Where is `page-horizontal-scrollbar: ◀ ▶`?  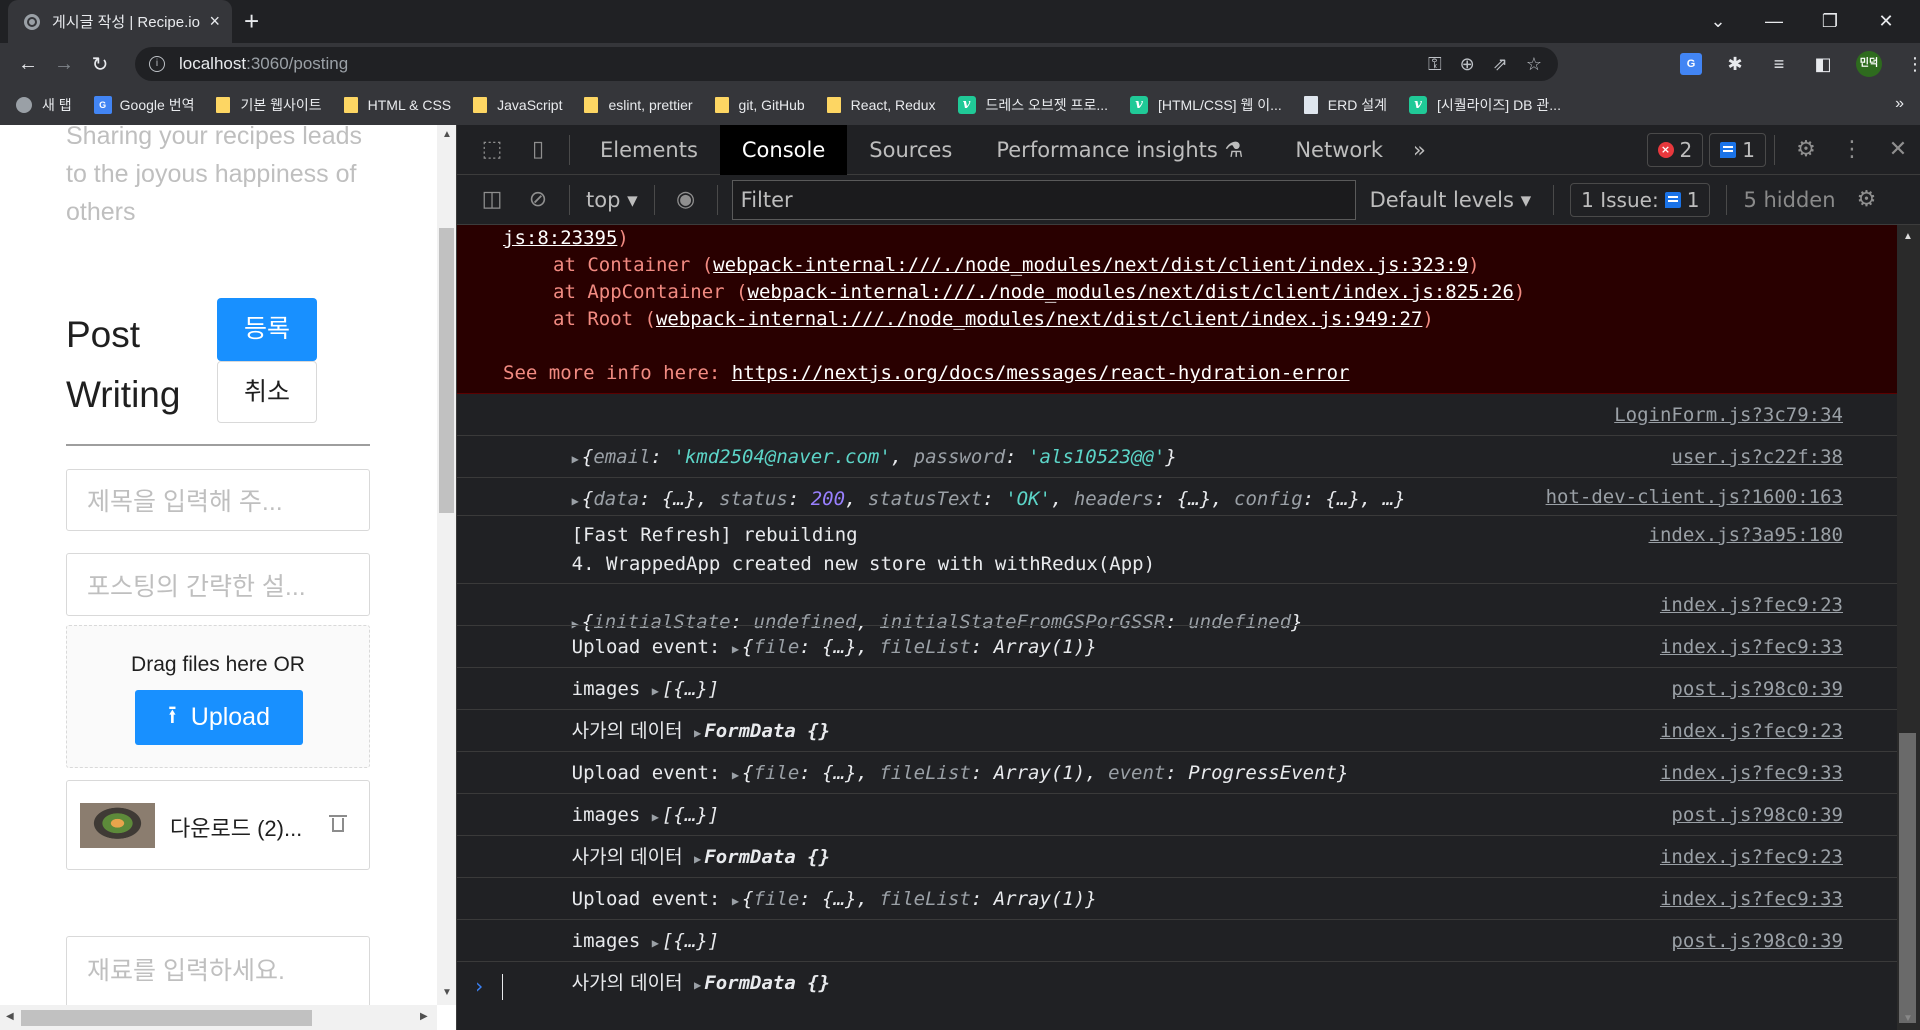 page-horizontal-scrollbar: ◀ ▶ is located at coordinates (218, 1017).